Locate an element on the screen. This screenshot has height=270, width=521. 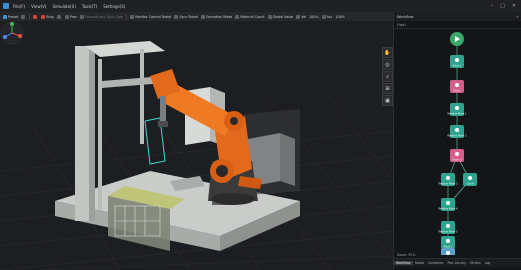
flow-node-move: Relative Move 5 is located at coordinates (448, 227).